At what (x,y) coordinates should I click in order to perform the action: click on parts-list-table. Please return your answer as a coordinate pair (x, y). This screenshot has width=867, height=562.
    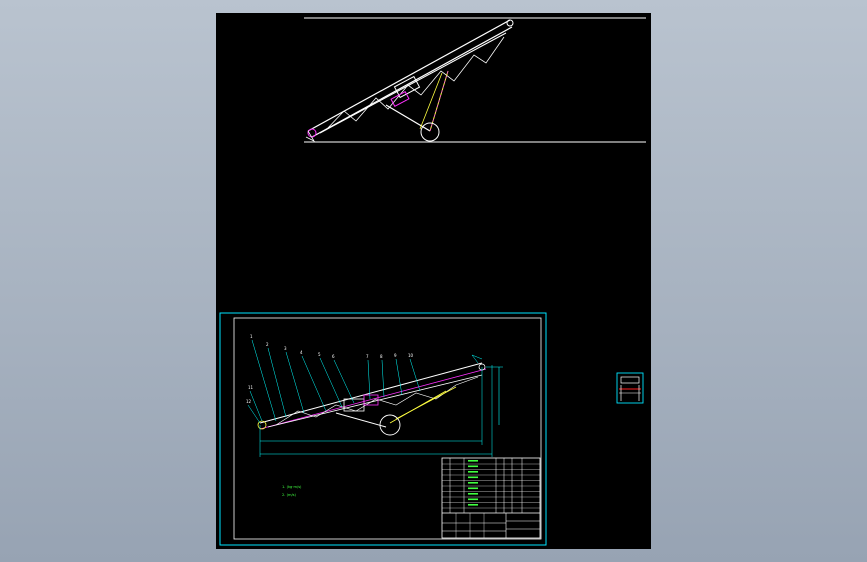
    Looking at the image, I should click on (491, 498).